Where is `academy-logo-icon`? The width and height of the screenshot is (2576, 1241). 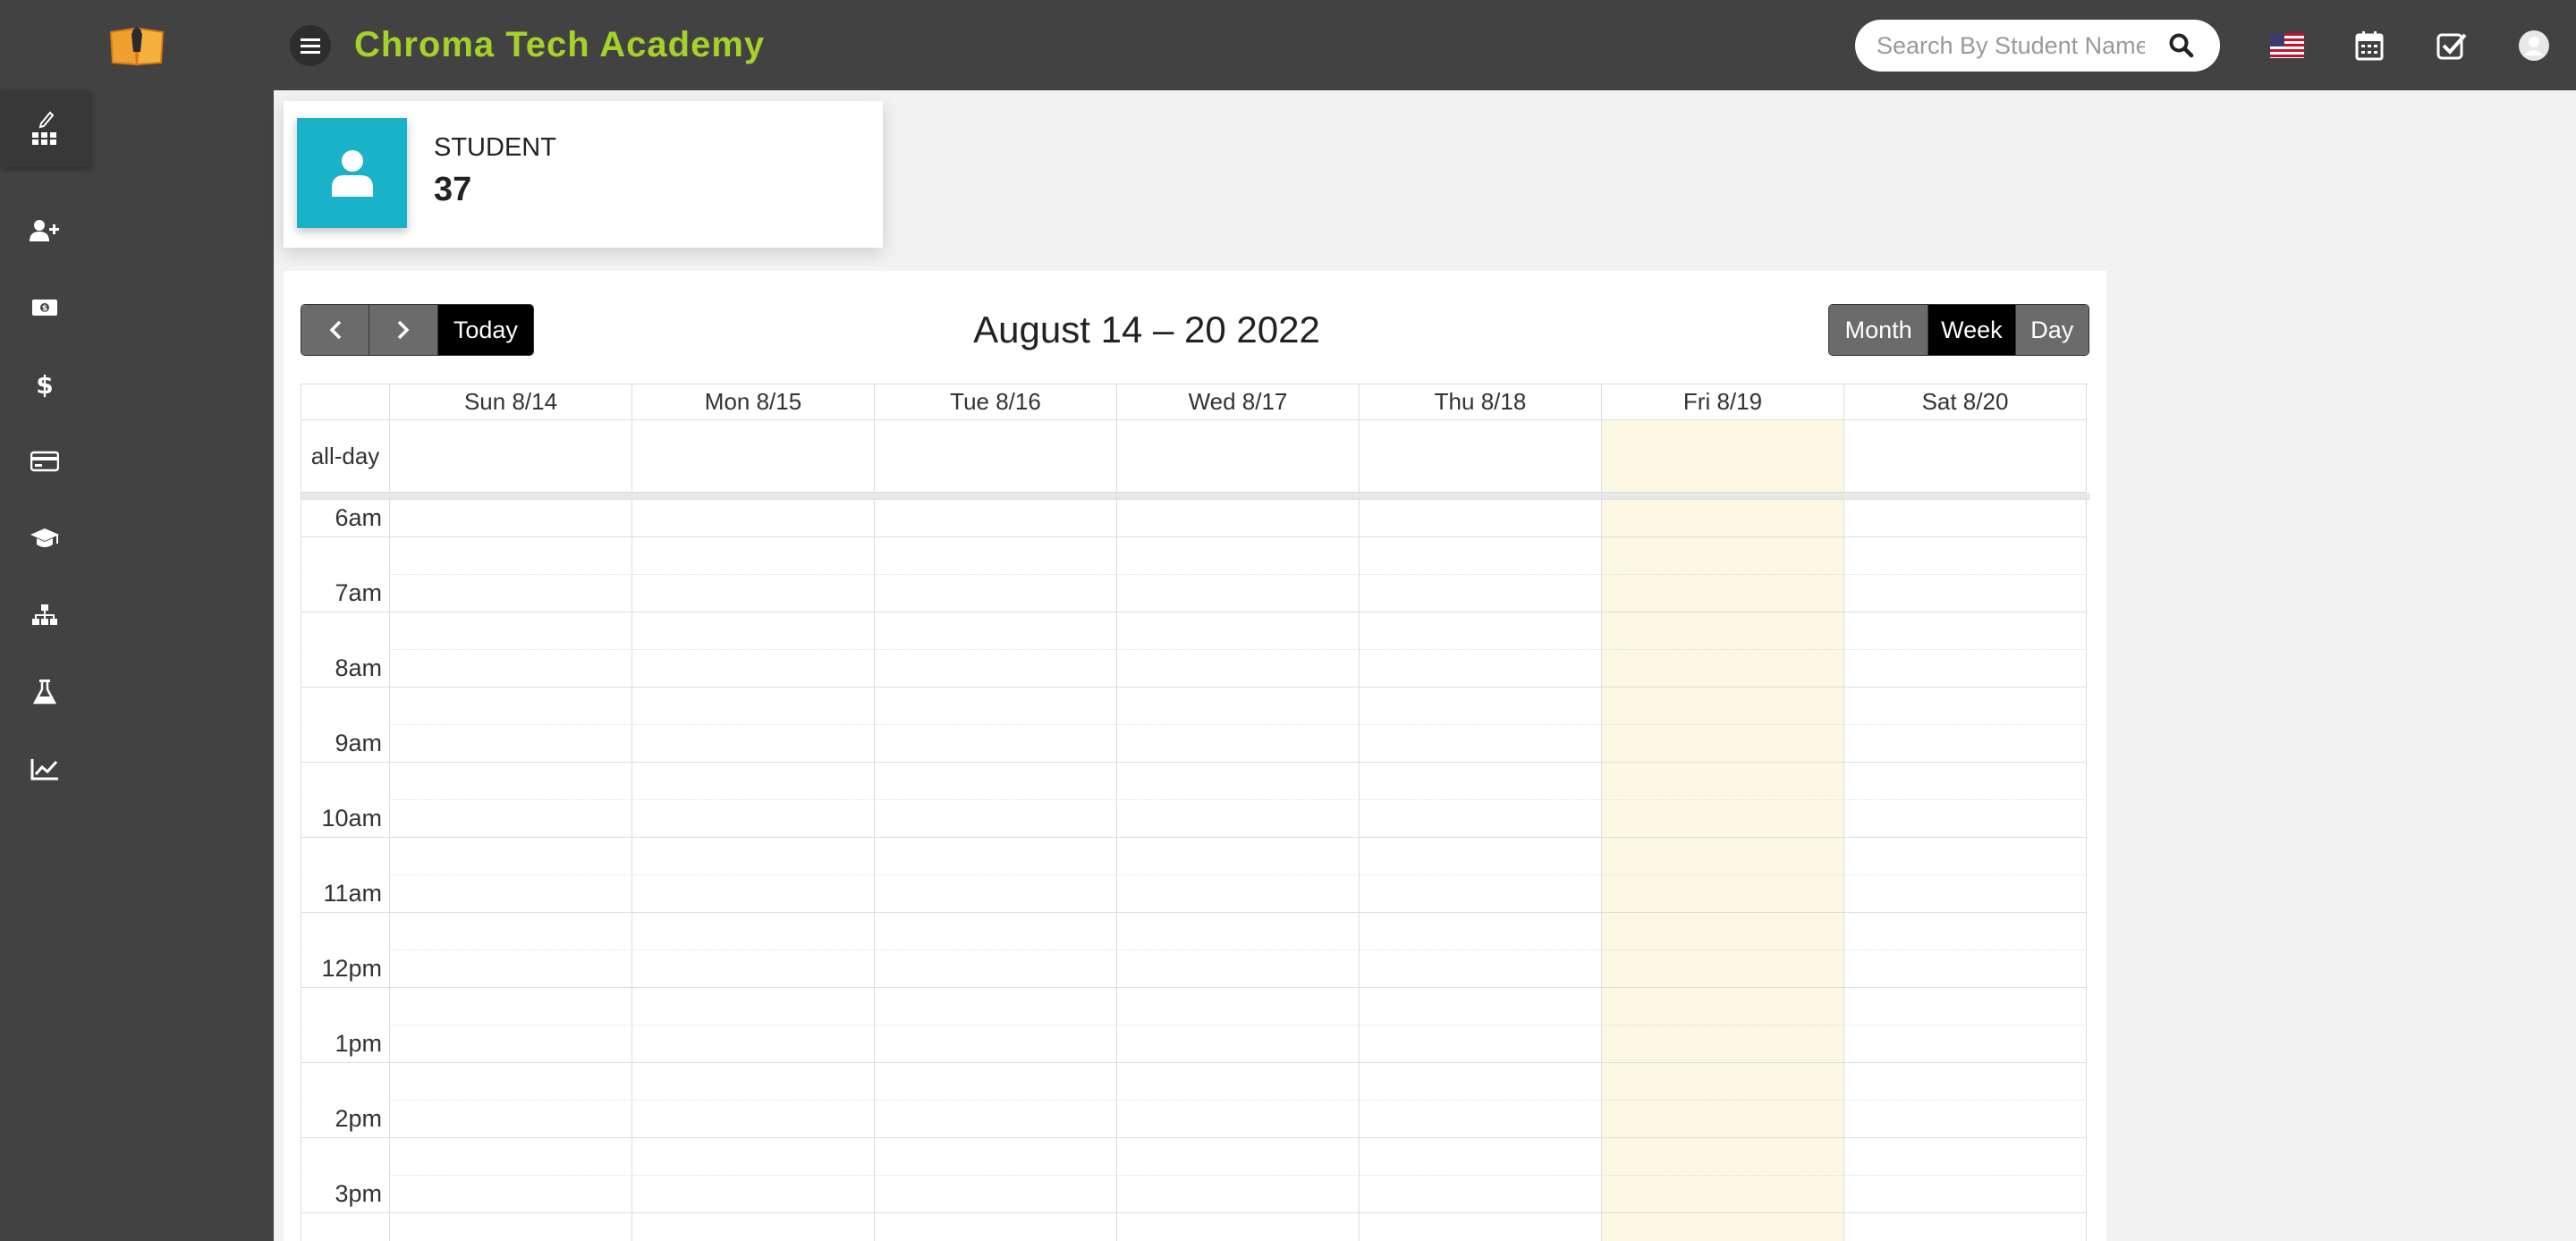
academy-logo-icon is located at coordinates (136, 45).